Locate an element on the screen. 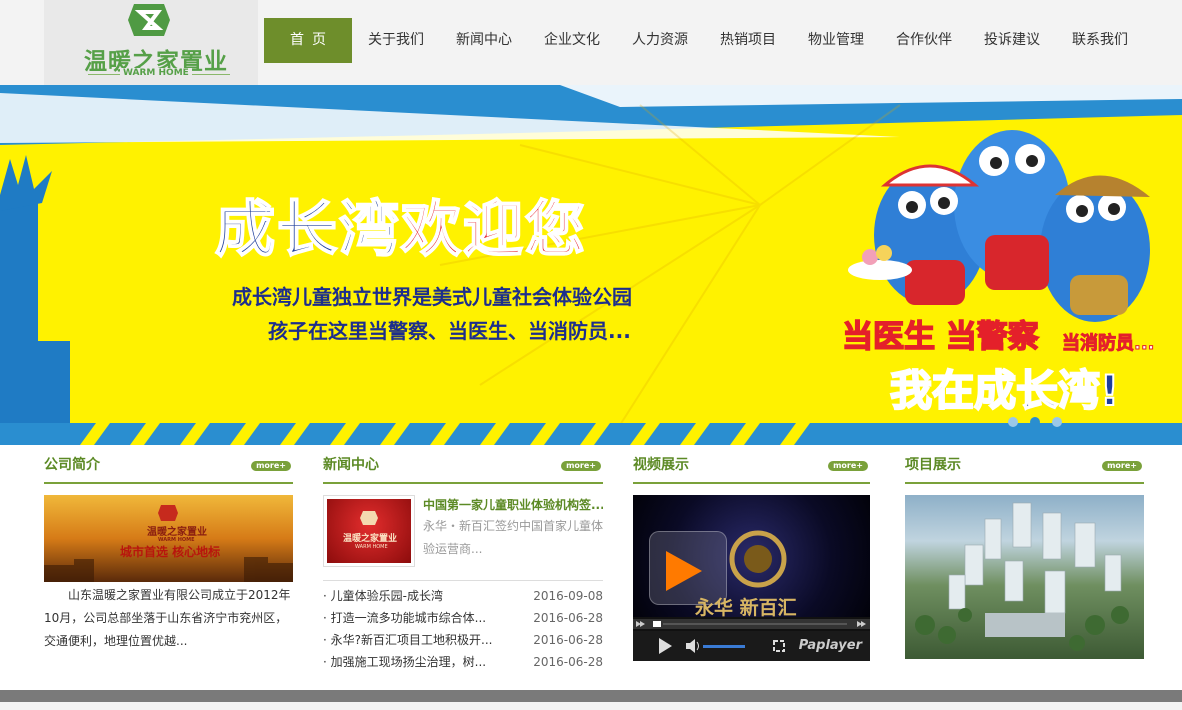 Image resolution: width=1182 pixels, height=710 pixels. news-title-text: 新闻中心 is located at coordinates (351, 465).